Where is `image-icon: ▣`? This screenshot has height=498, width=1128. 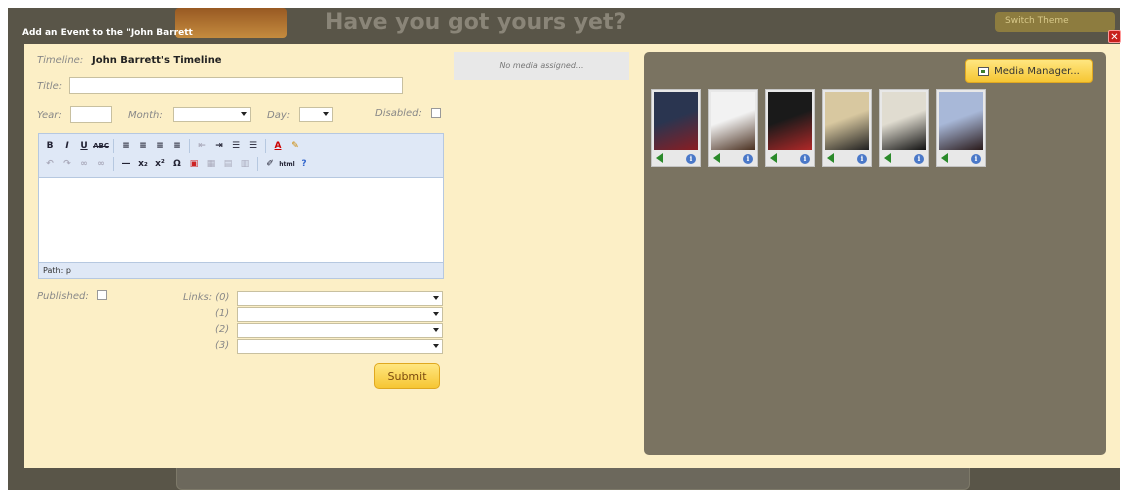 image-icon: ▣ is located at coordinates (194, 164).